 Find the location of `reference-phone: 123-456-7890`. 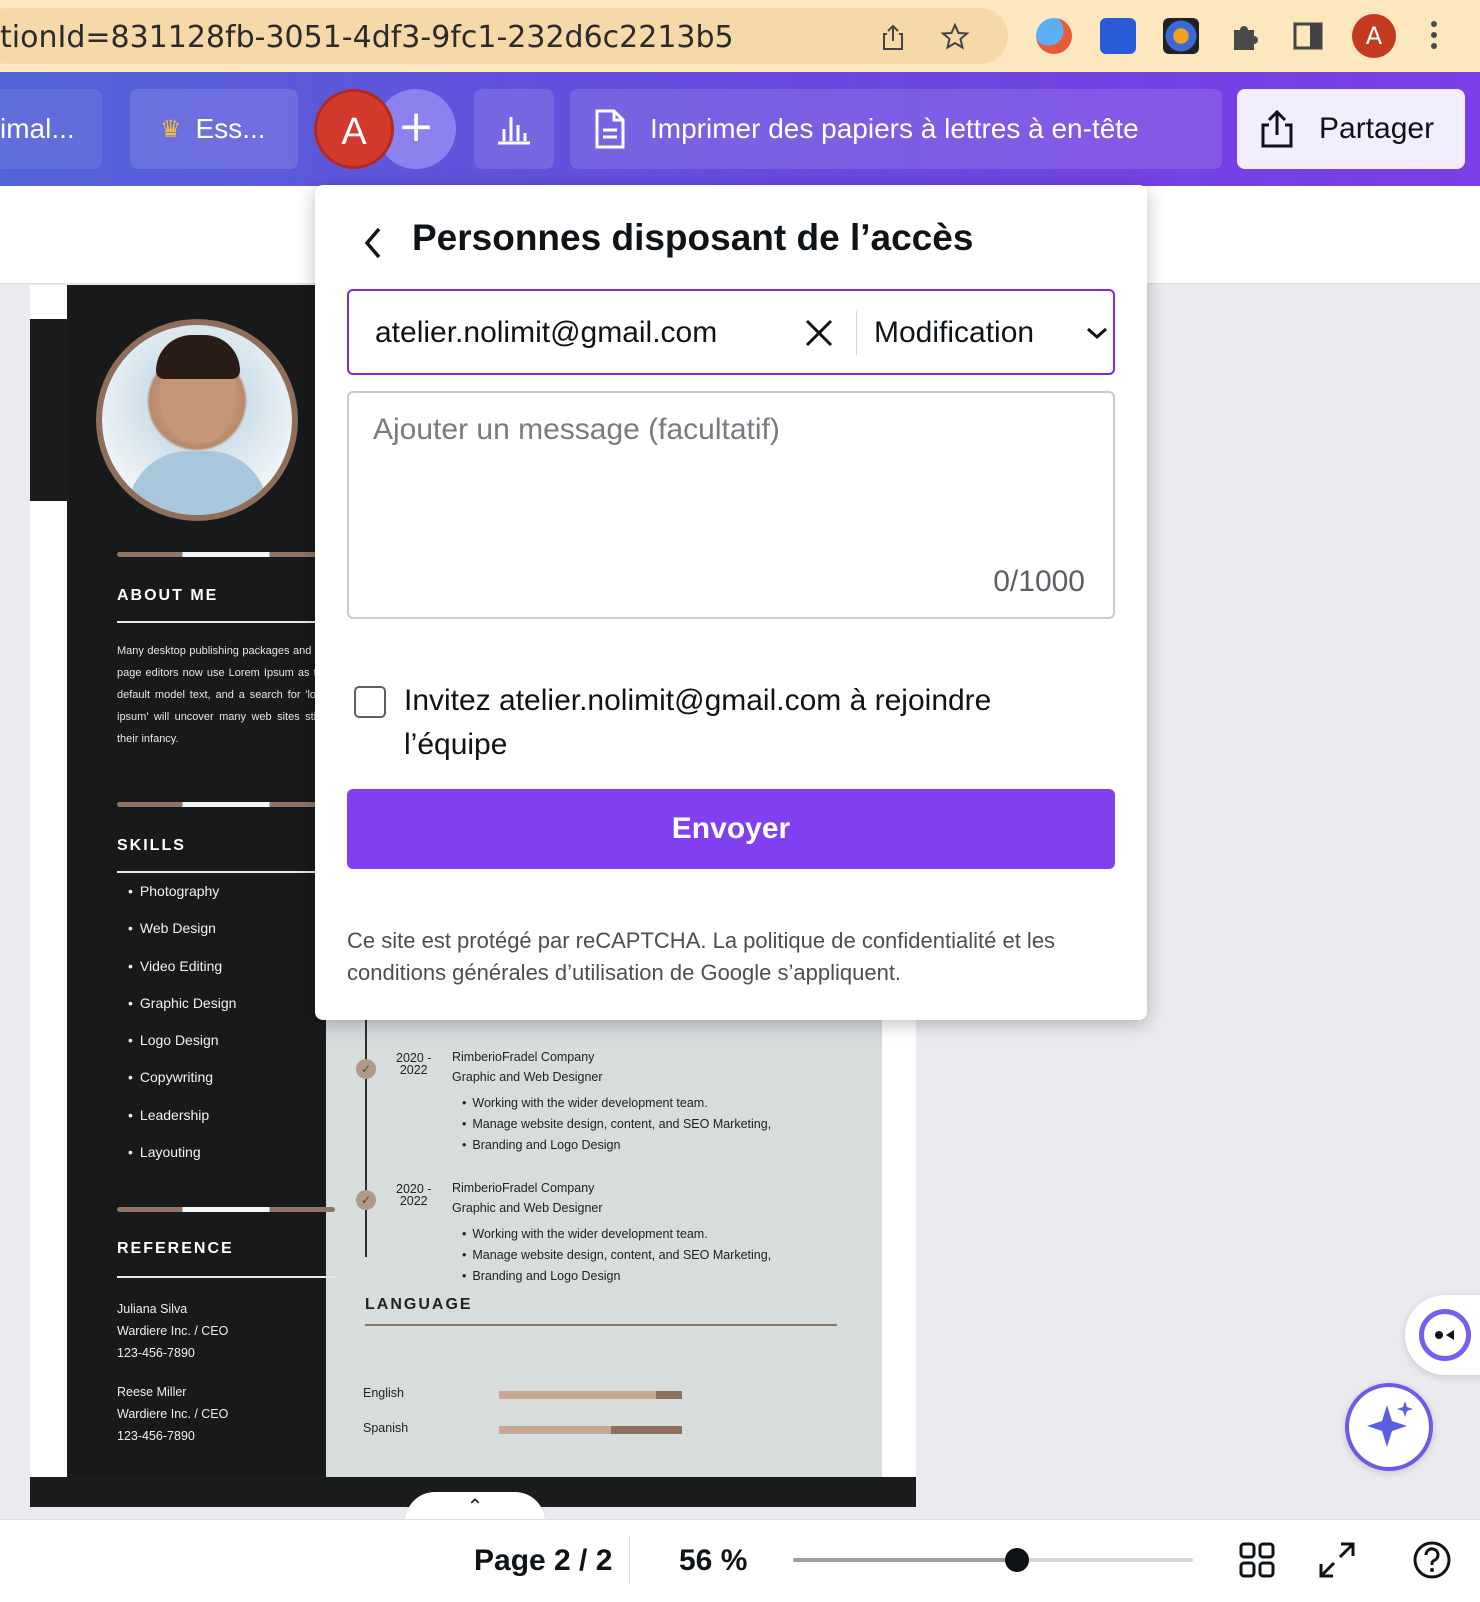

reference-phone: 123-456-7890 is located at coordinates (156, 1353).